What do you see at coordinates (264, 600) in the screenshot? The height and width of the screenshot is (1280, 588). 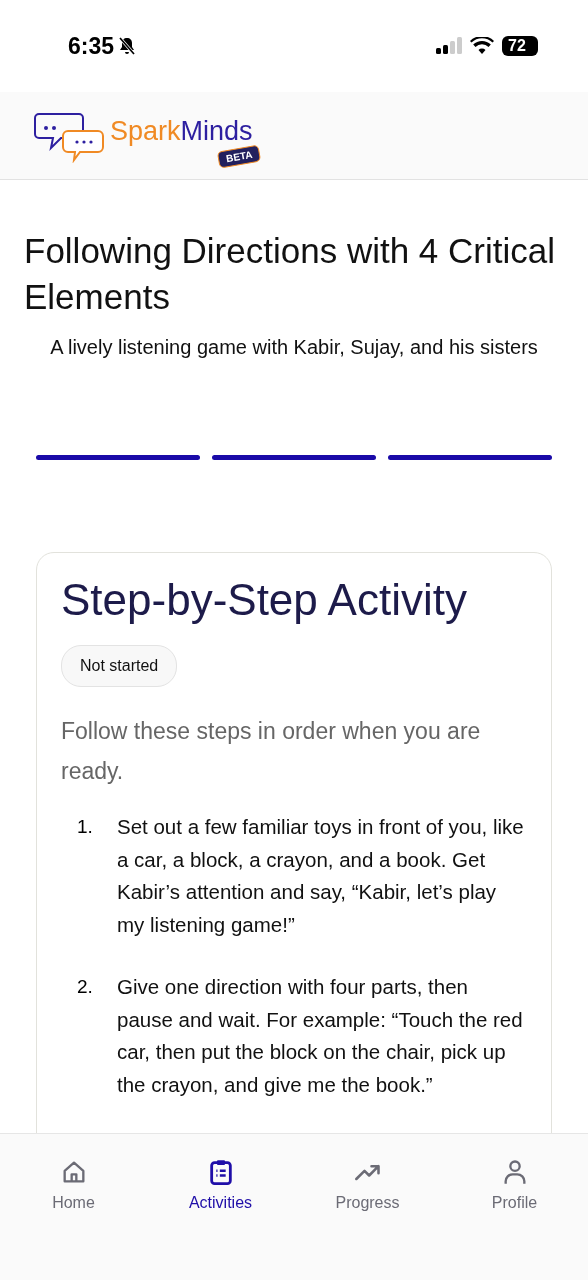 I see `card-title: Step-by-Step Activity` at bounding box center [264, 600].